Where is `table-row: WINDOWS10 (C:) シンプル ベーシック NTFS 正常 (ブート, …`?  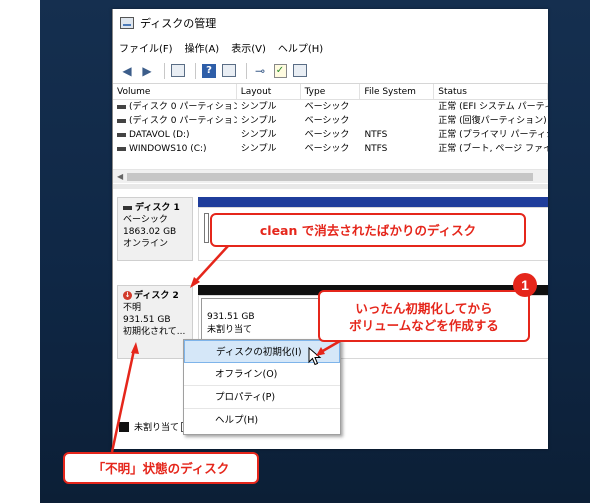 table-row: WINDOWS10 (C:) シンプル ベーシック NTFS 正常 (ブート, … is located at coordinates (330, 149).